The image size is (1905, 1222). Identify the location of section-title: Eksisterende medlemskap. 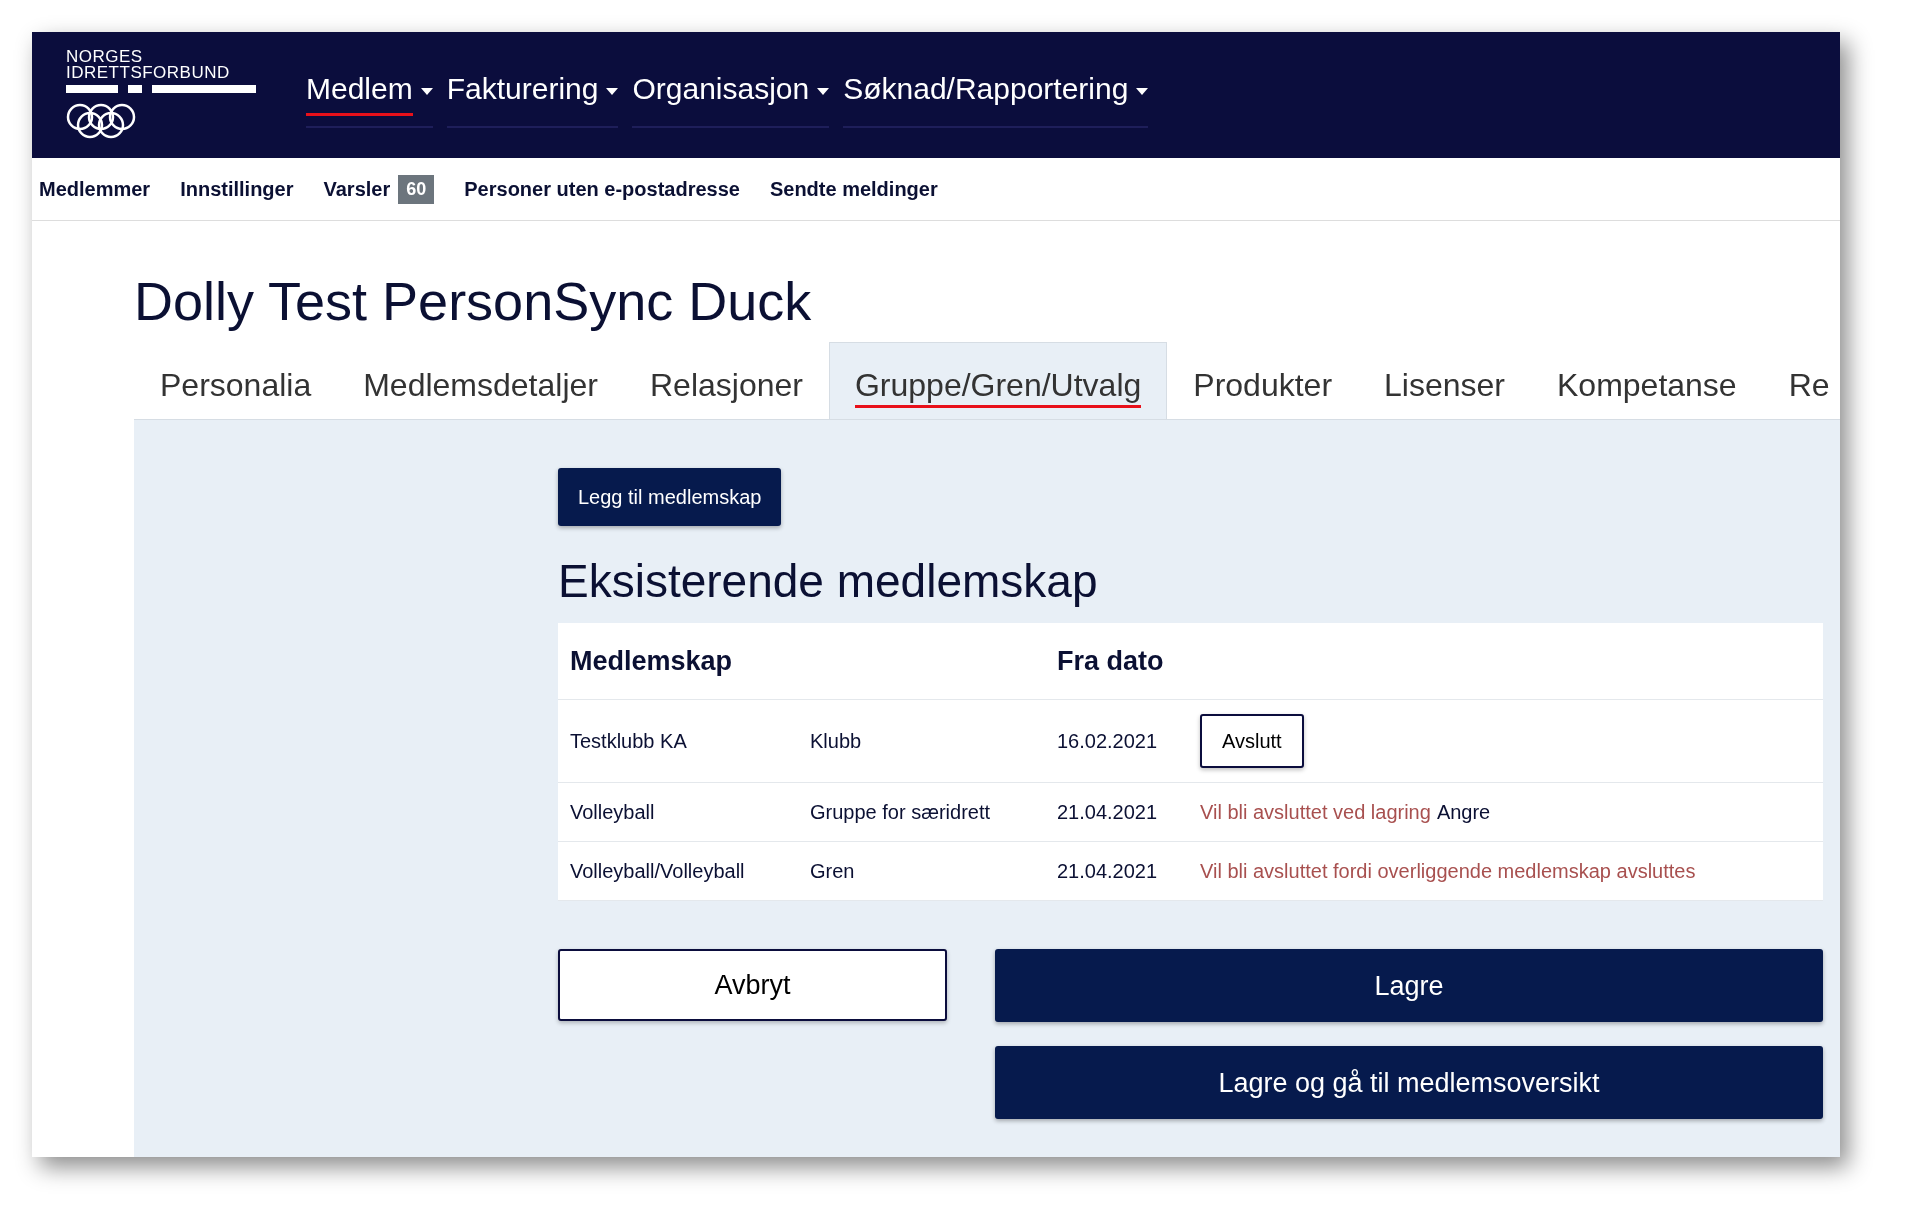
(828, 581).